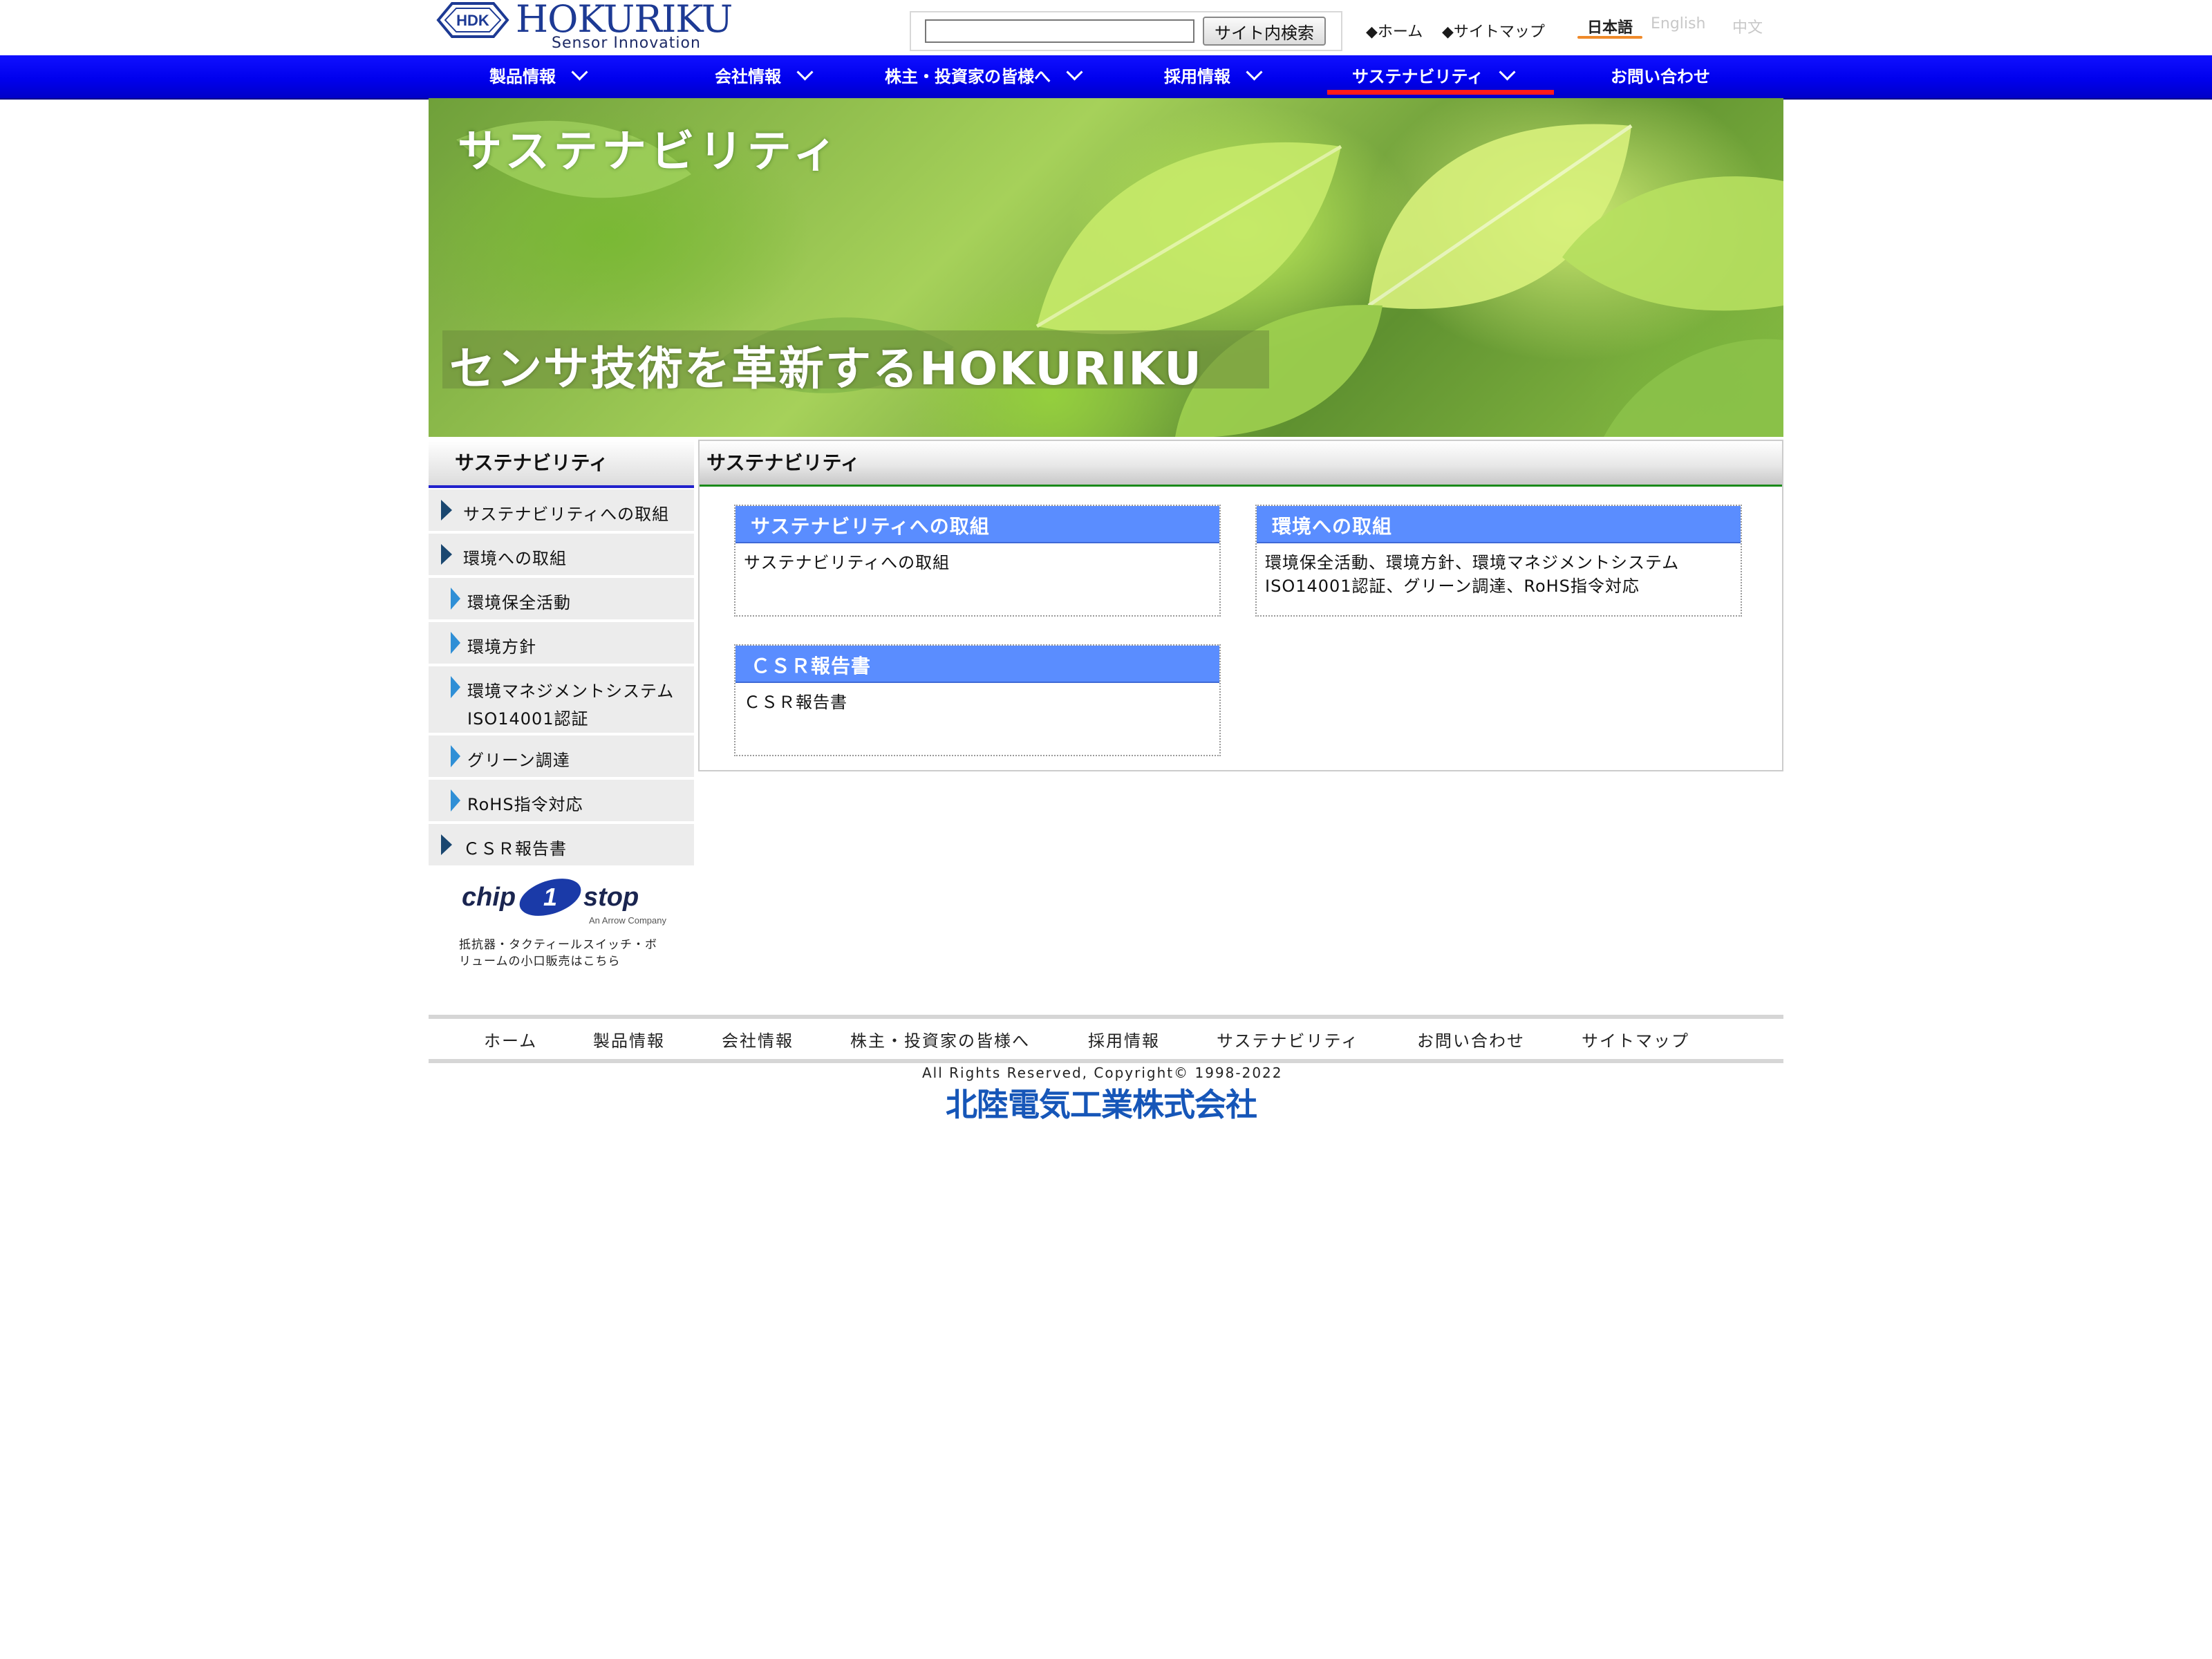  Describe the element at coordinates (748, 76) in the screenshot. I see `nav-company-label: 会社情報` at that location.